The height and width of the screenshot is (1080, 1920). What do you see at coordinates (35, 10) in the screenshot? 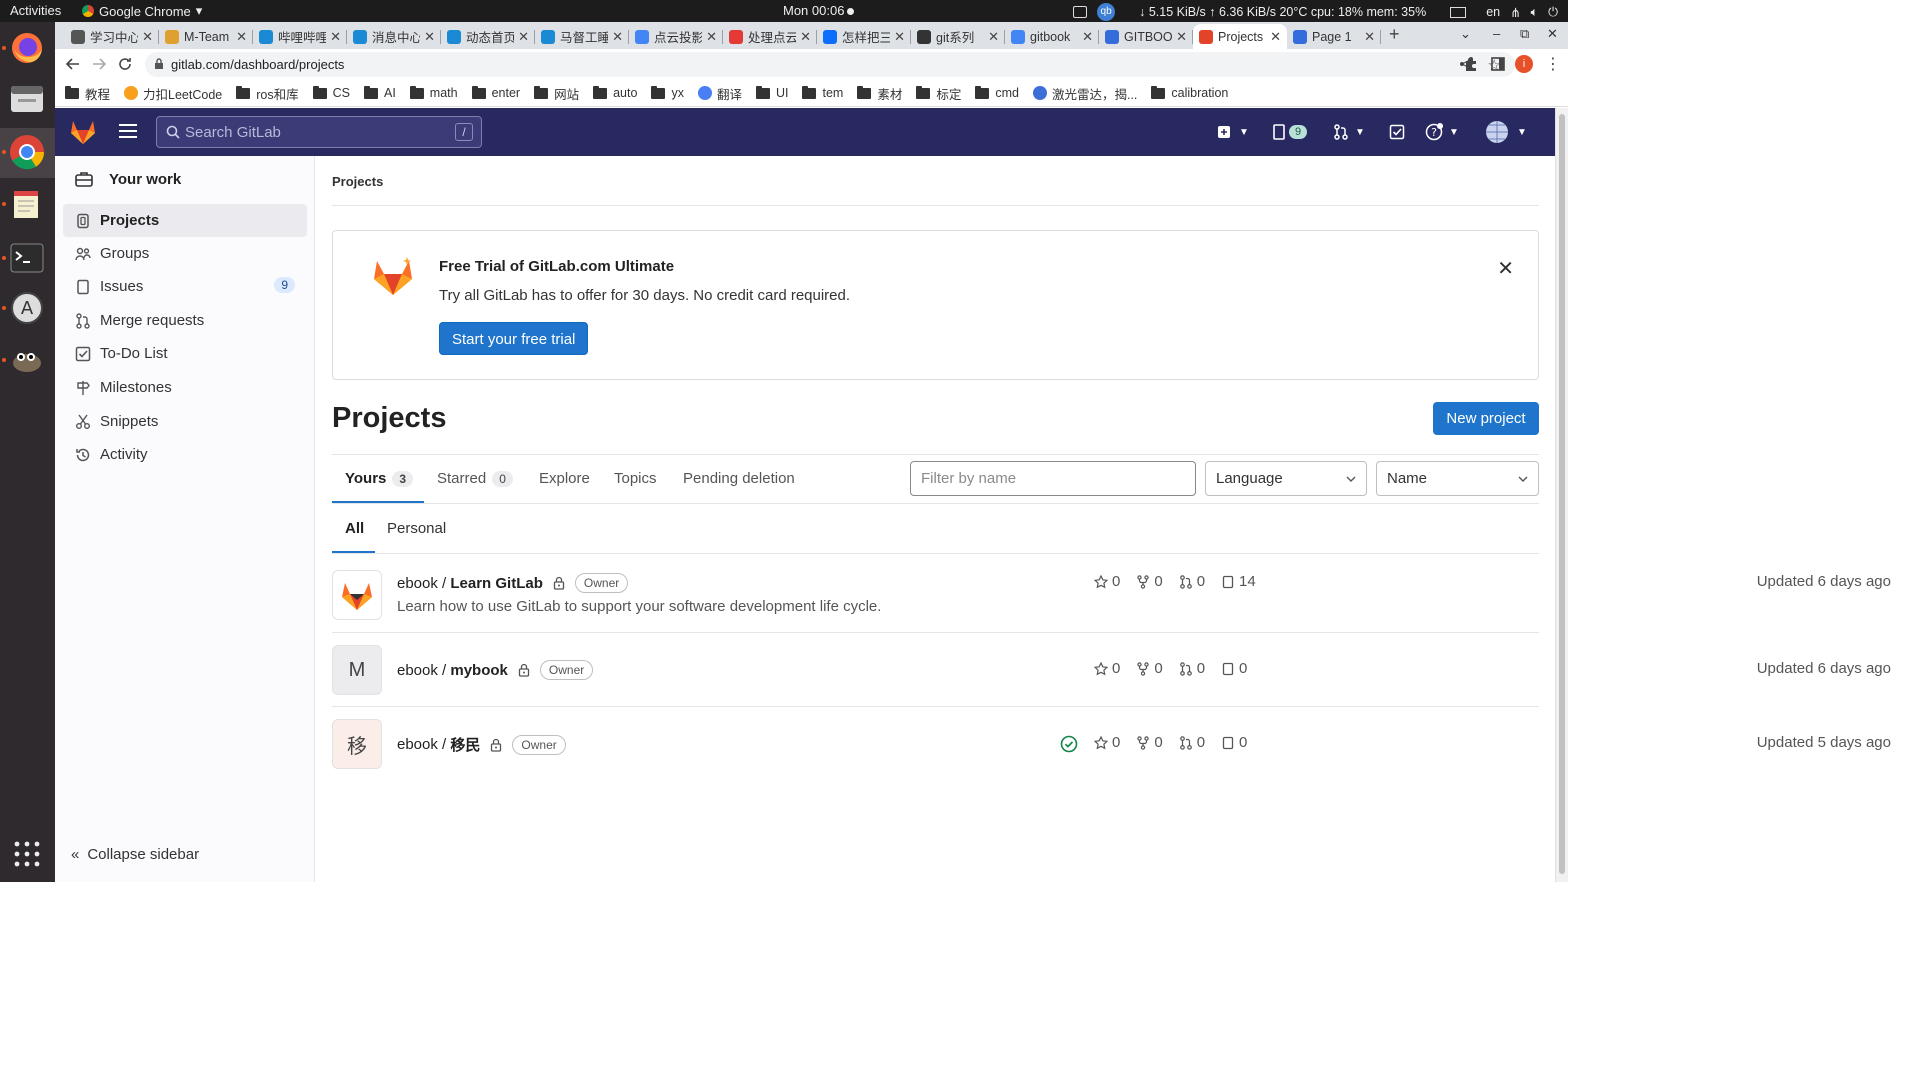
I see `activities-button: Activities` at bounding box center [35, 10].